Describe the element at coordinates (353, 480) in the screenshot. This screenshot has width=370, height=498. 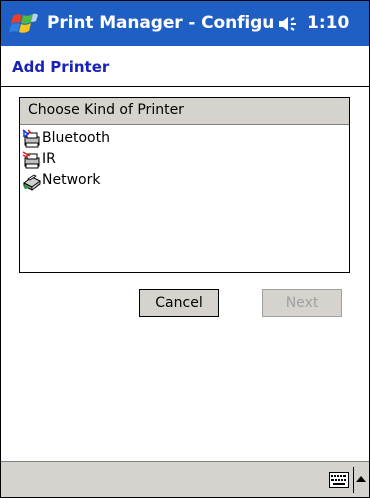
I see `sip-divider` at that location.